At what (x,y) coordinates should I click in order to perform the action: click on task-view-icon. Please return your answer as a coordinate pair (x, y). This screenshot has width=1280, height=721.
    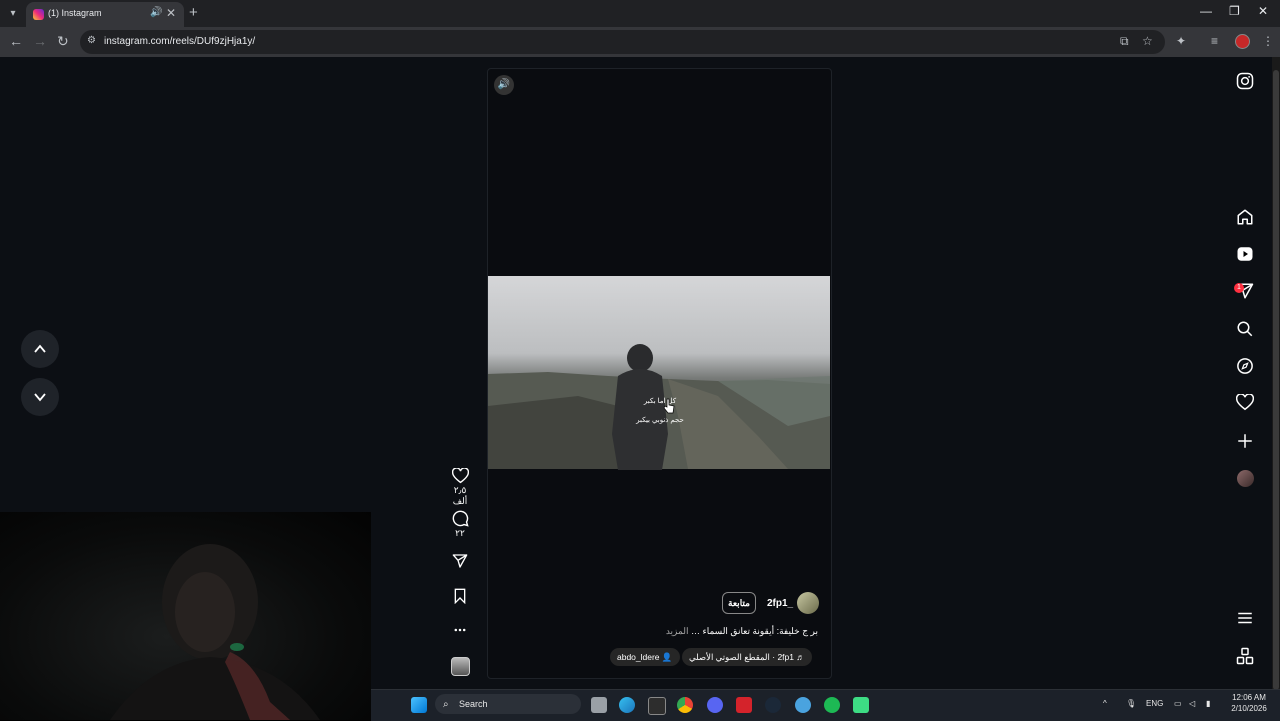
    Looking at the image, I should click on (599, 705).